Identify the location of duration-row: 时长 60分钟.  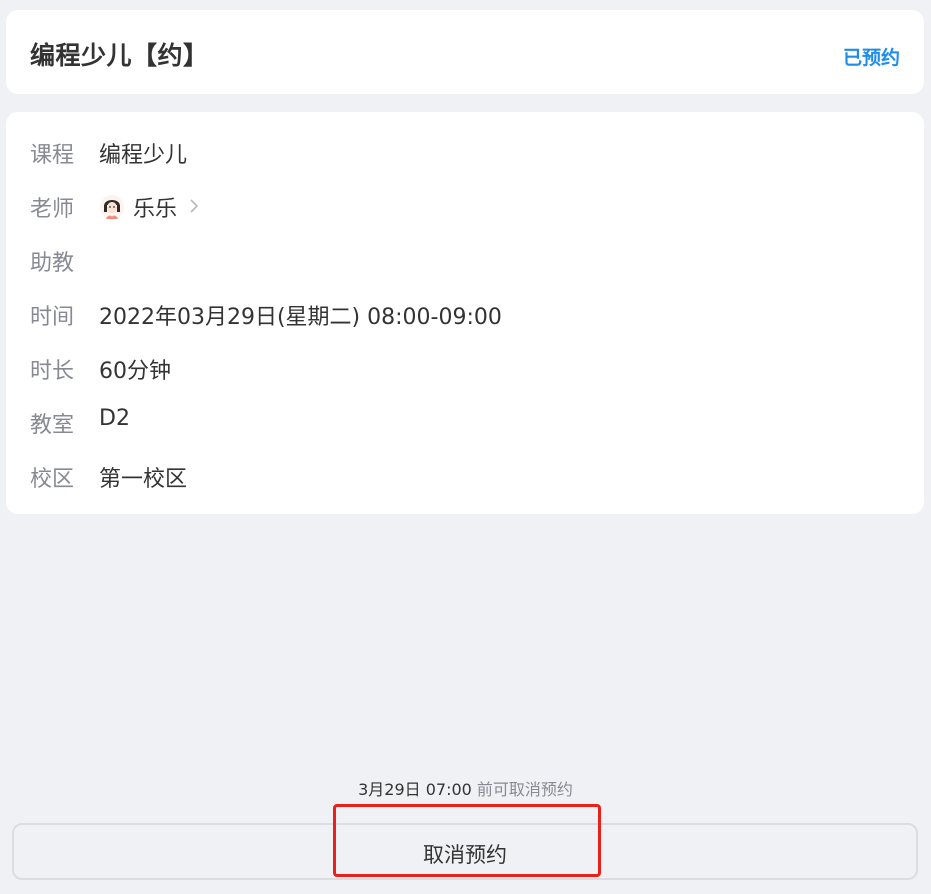
(100, 369).